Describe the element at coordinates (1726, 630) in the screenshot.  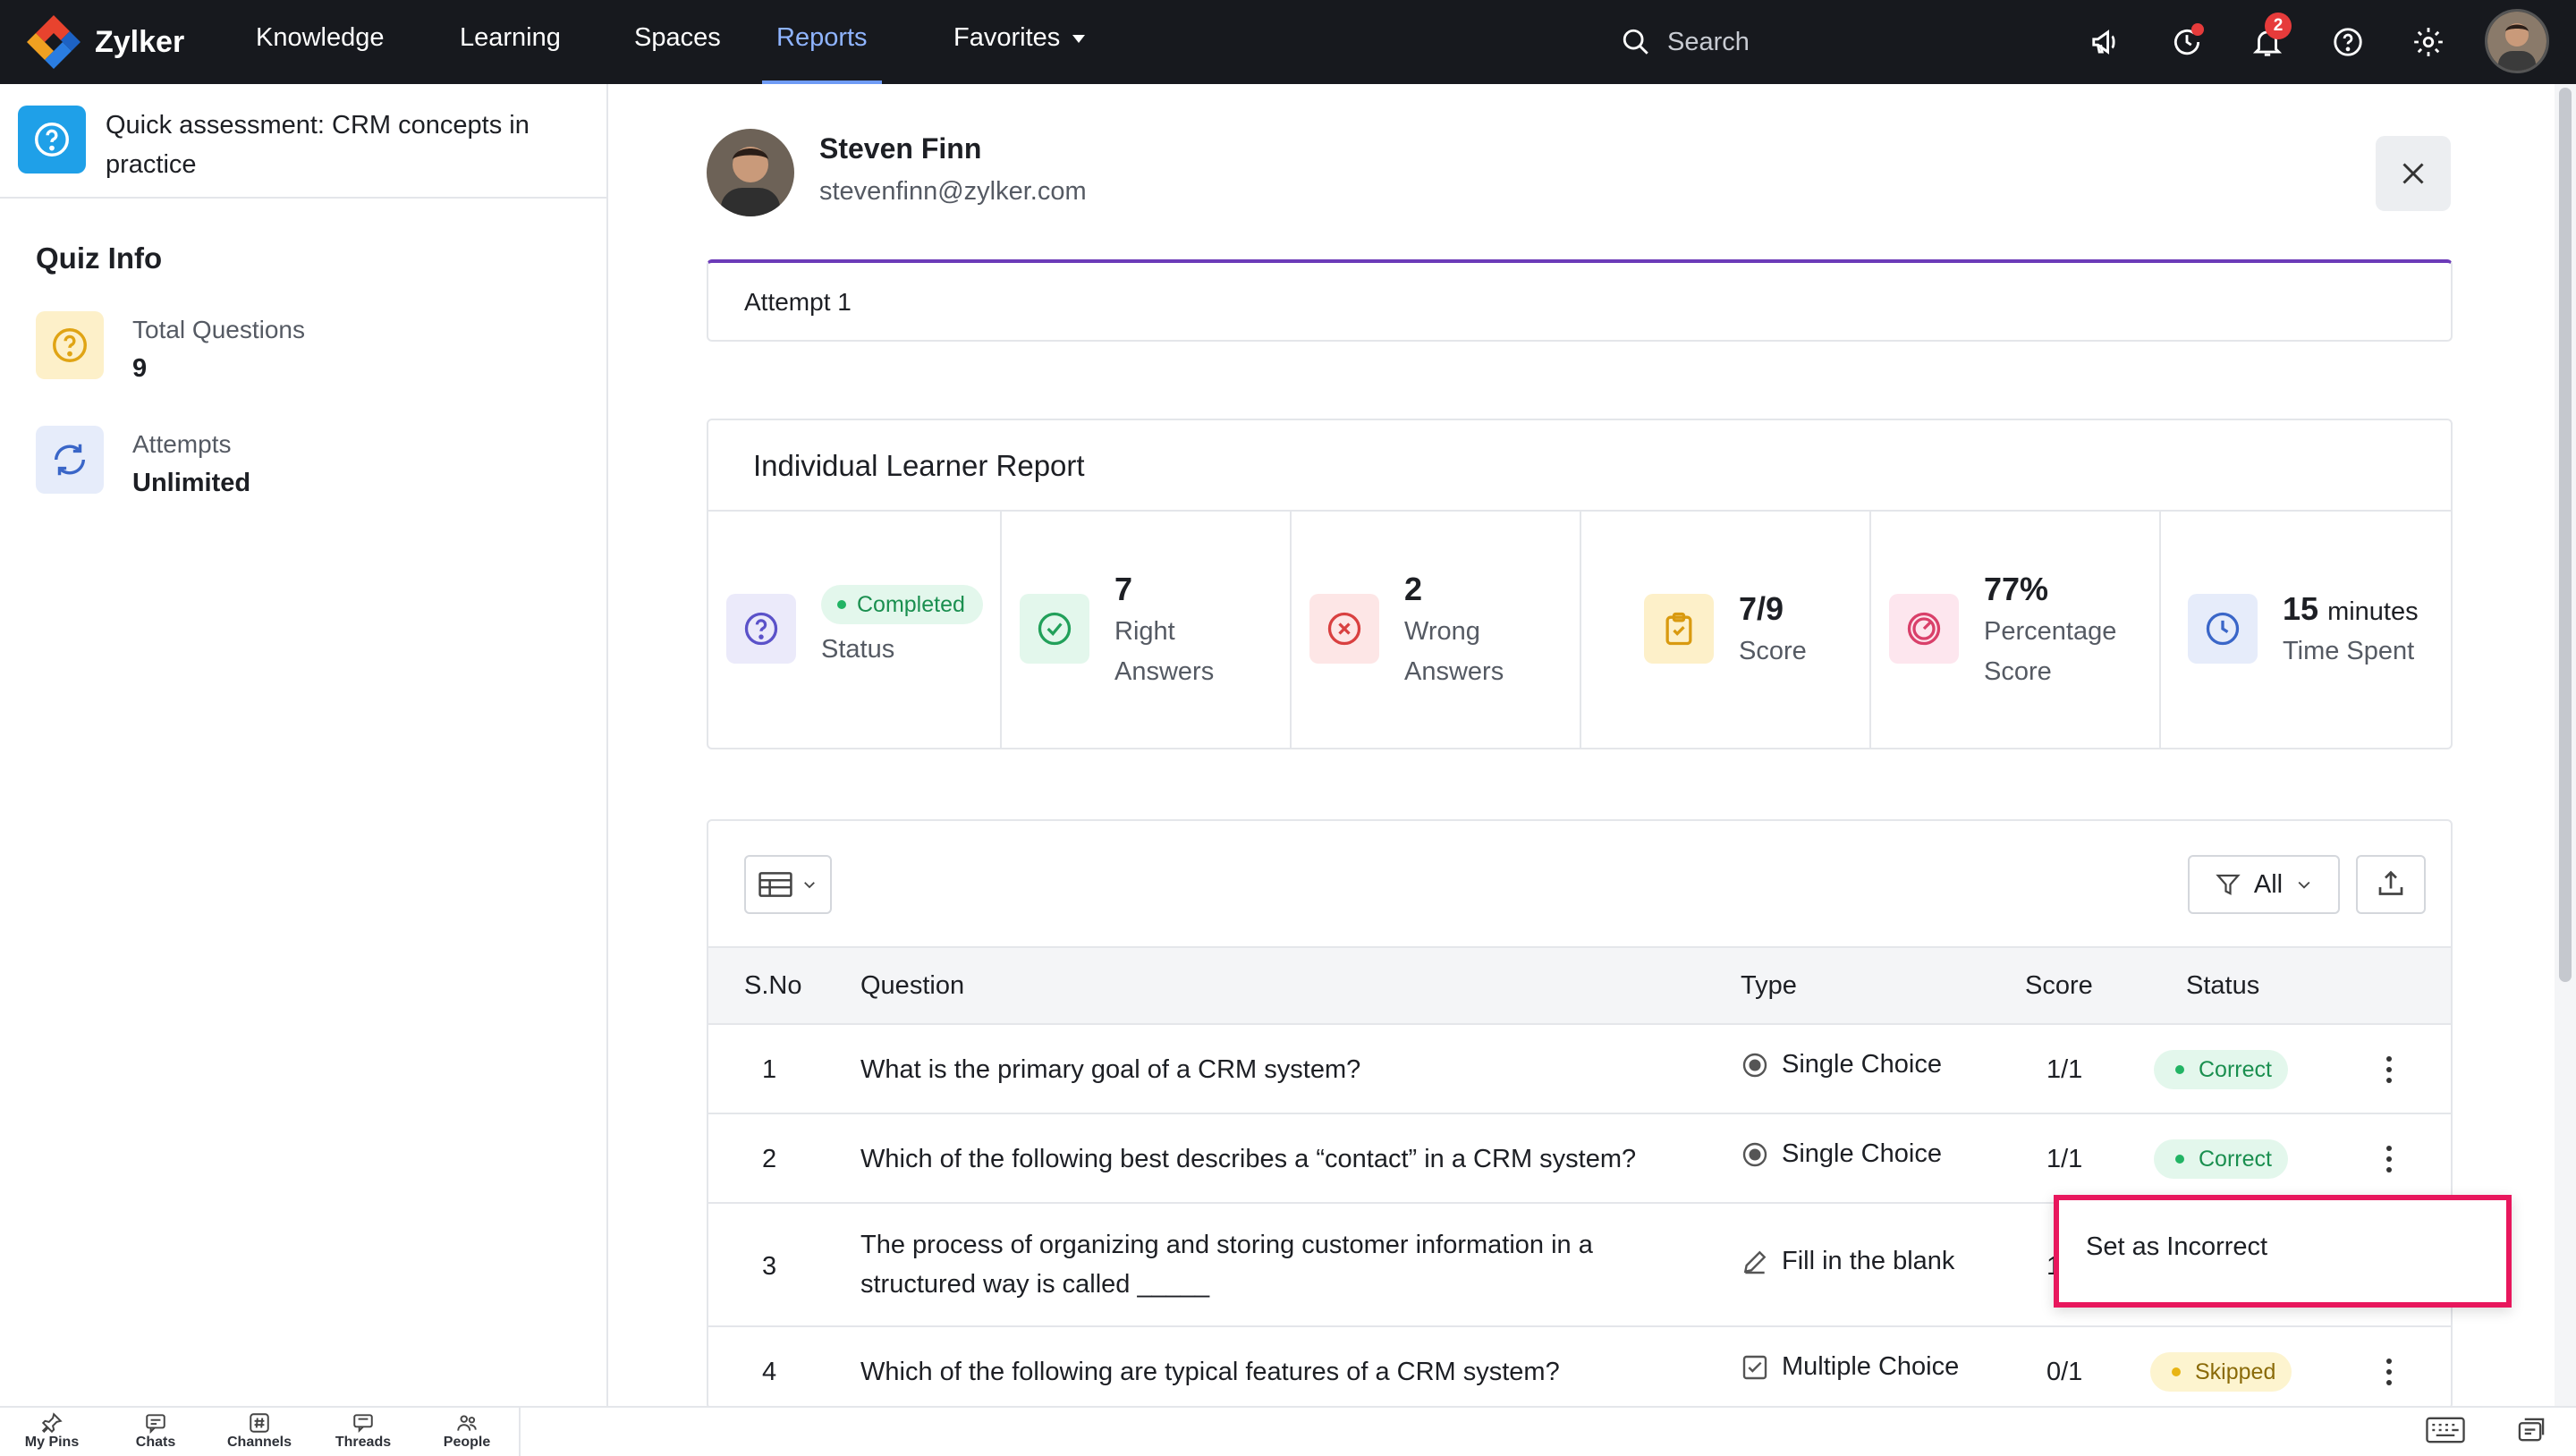
I see `stat-score: 7/9 Score` at that location.